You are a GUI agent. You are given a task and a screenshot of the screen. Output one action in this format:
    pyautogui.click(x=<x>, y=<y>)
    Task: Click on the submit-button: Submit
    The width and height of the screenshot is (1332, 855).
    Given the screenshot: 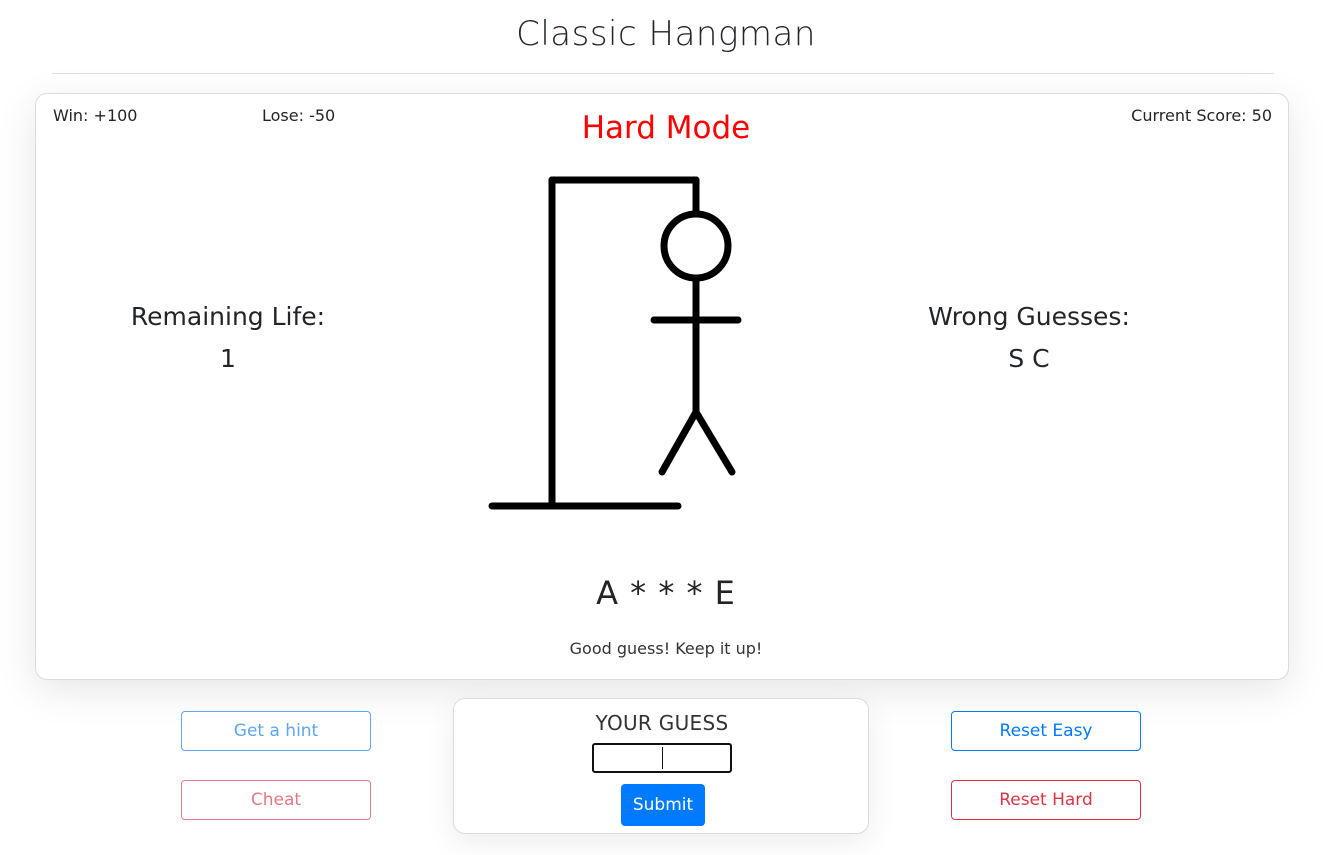 What is the action you would take?
    pyautogui.click(x=663, y=805)
    